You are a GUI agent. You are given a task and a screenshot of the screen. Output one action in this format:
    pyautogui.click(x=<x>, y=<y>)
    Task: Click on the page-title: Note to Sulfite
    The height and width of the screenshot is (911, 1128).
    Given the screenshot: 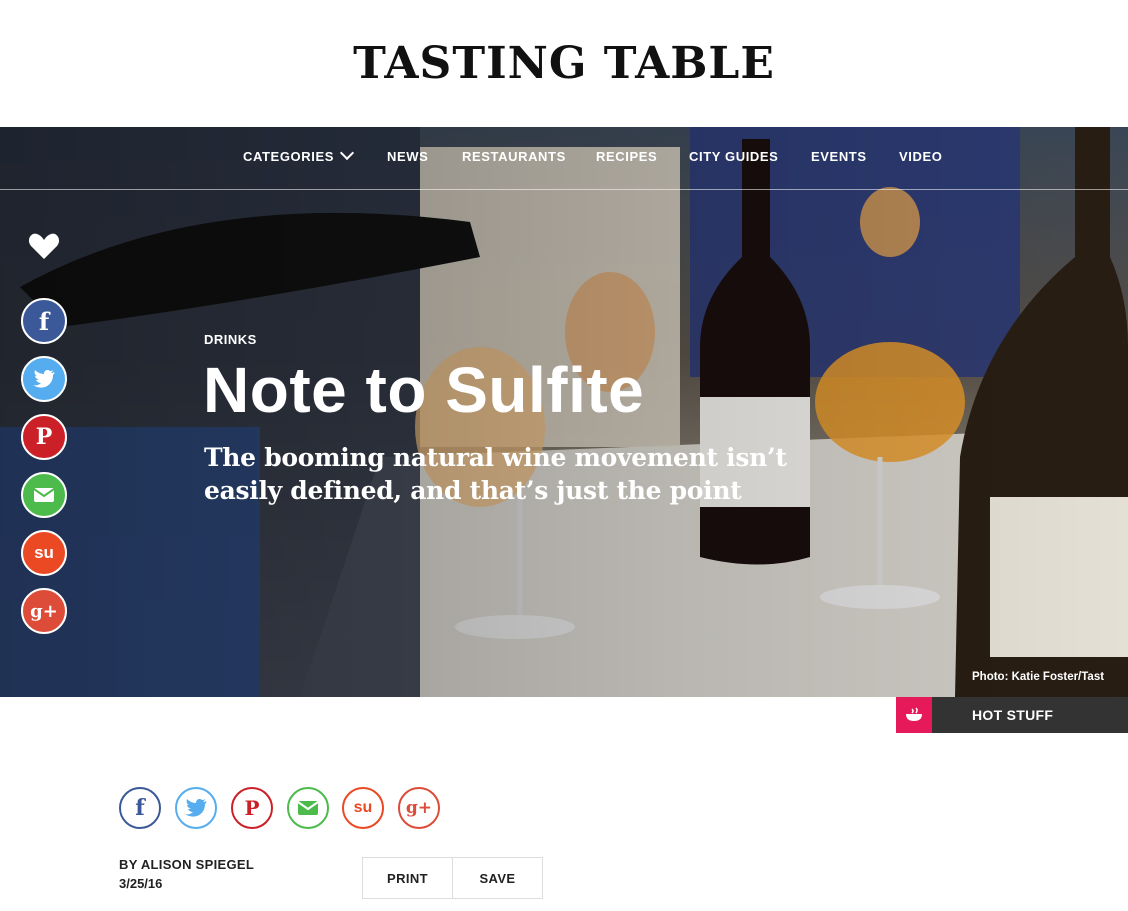 What is the action you would take?
    pyautogui.click(x=424, y=390)
    